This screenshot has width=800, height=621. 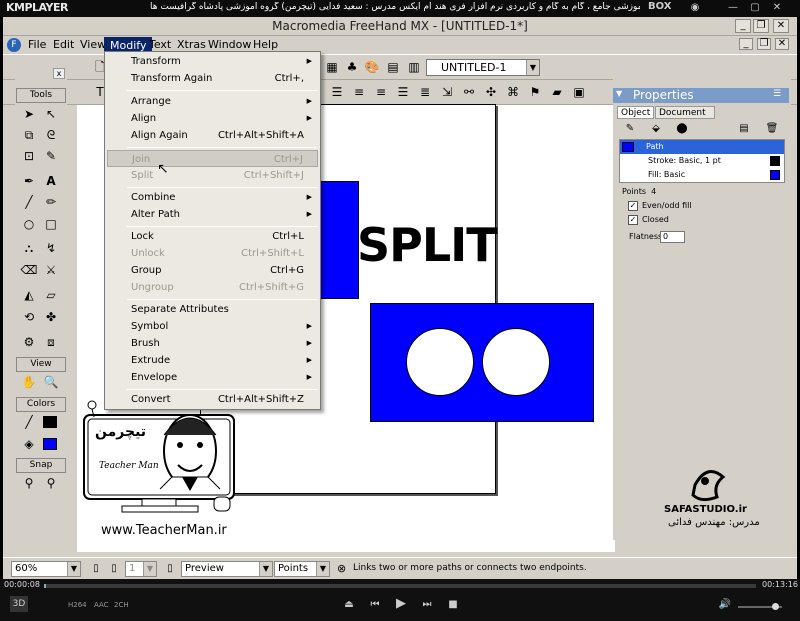 I want to click on seek-bar, so click(x=400, y=586).